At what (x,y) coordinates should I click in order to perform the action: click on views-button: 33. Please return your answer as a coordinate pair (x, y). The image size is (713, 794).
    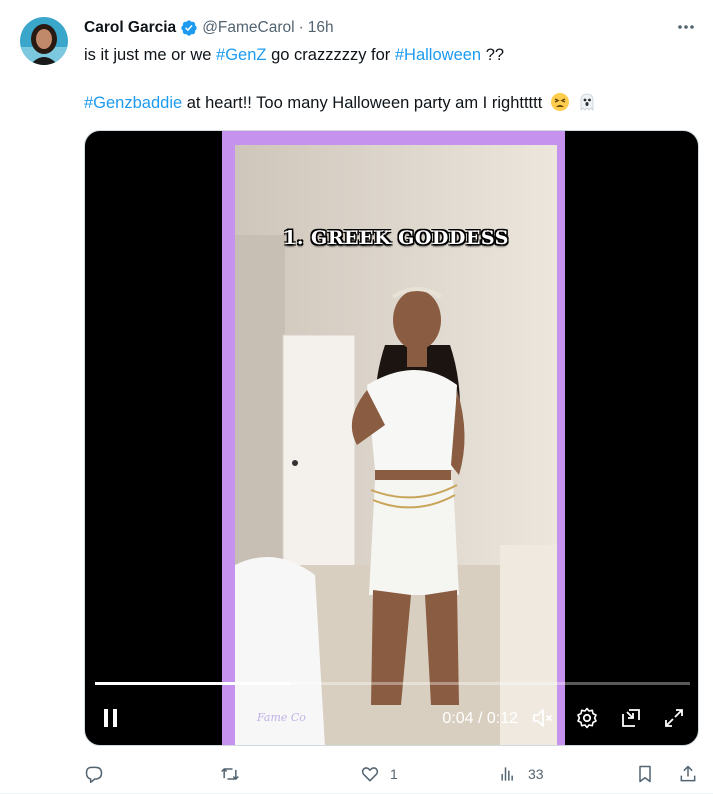
    Looking at the image, I should click on (521, 774).